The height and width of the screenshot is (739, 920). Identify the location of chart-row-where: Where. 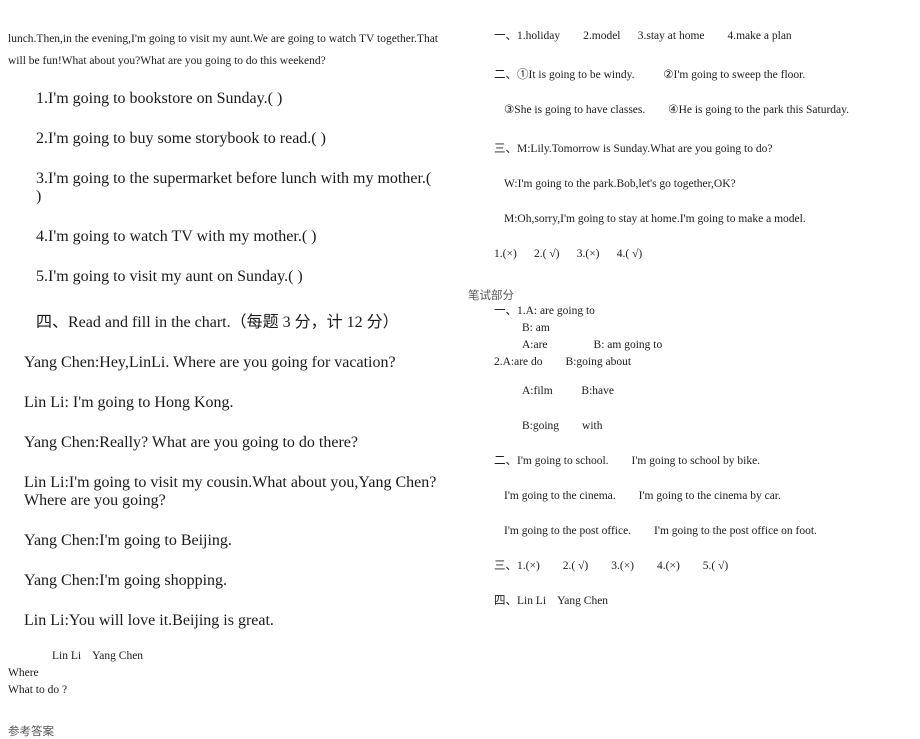
(23, 673).